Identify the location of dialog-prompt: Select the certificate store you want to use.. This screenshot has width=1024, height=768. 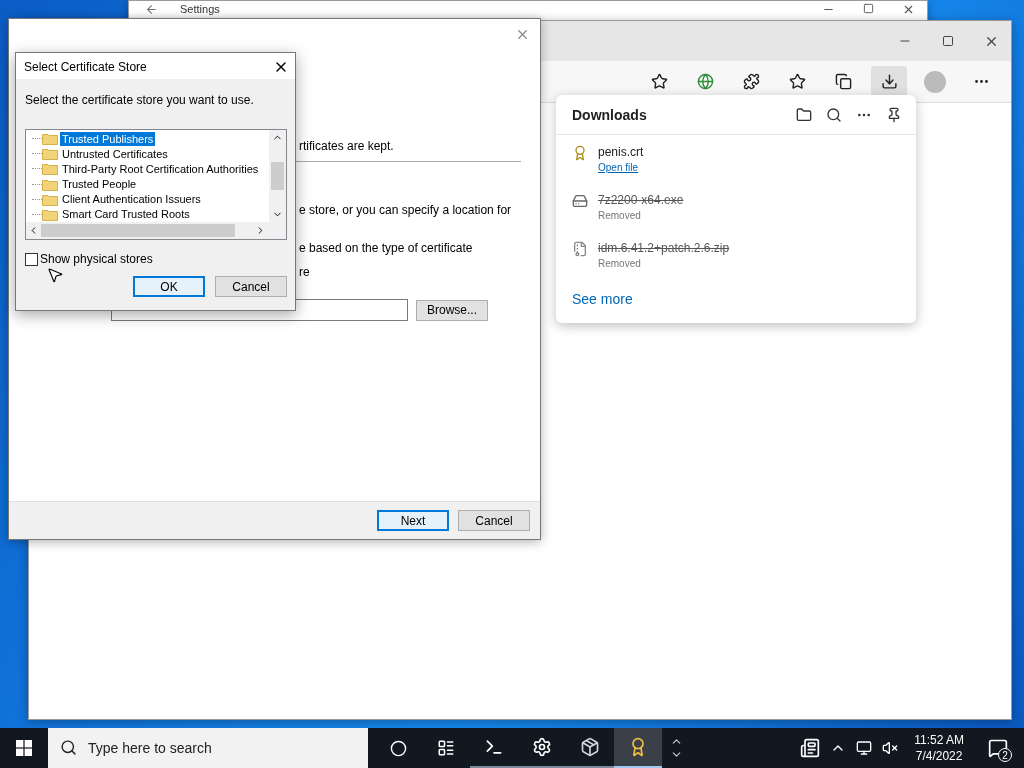
(140, 100).